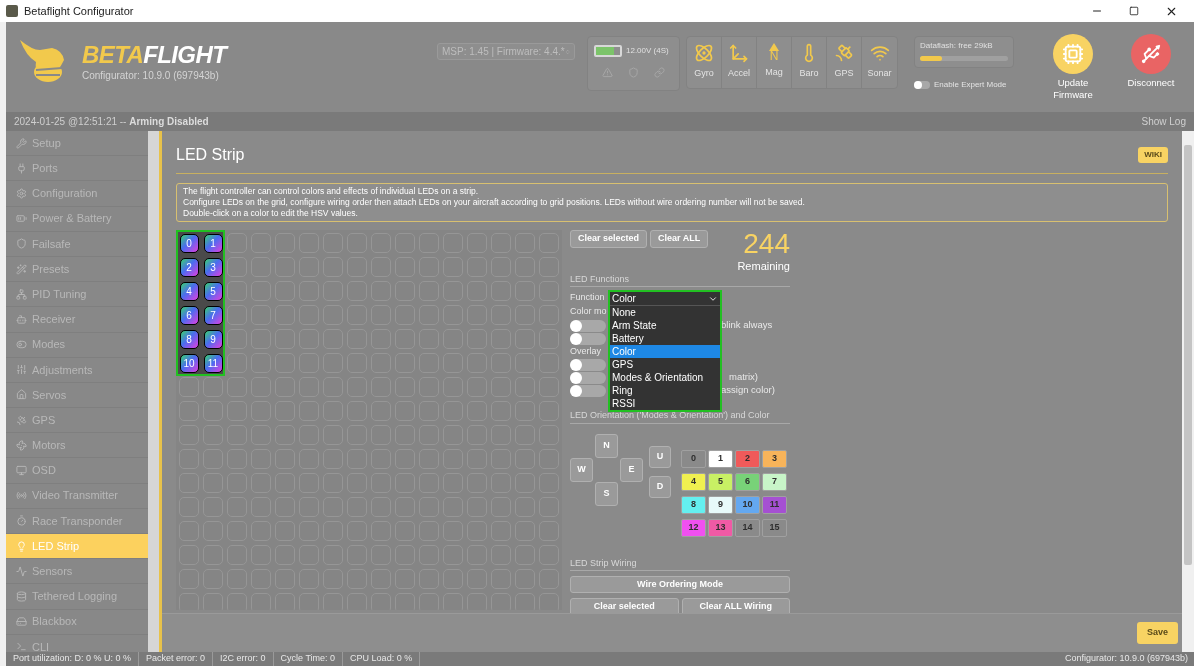  What do you see at coordinates (693, 458) in the screenshot?
I see `color-swatch: 0` at bounding box center [693, 458].